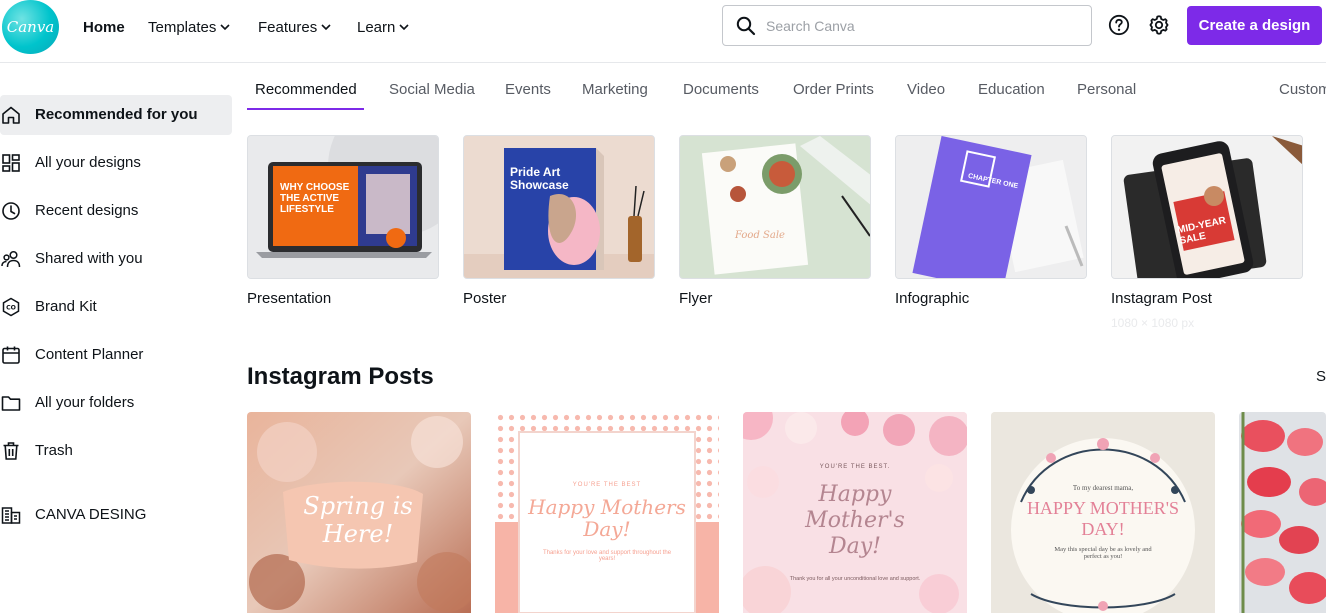  Describe the element at coordinates (1103, 488) in the screenshot. I see `card-kicker: To my dearest mama,` at that location.